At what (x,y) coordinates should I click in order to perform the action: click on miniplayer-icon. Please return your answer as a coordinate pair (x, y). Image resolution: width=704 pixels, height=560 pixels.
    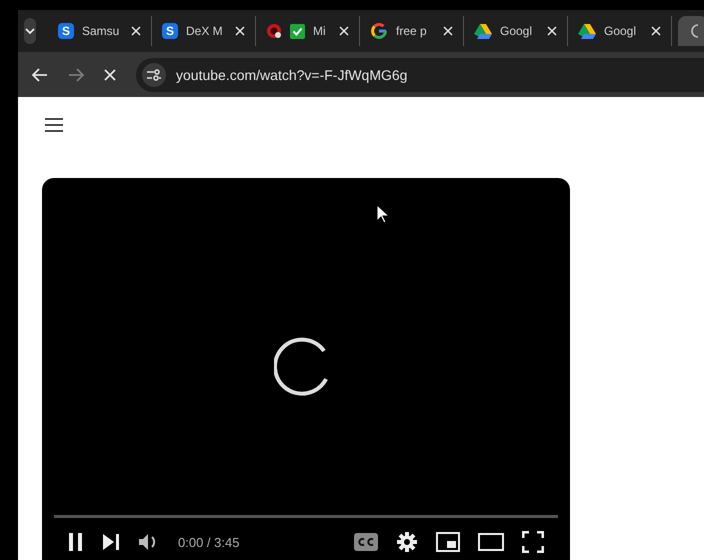
    Looking at the image, I should click on (448, 542).